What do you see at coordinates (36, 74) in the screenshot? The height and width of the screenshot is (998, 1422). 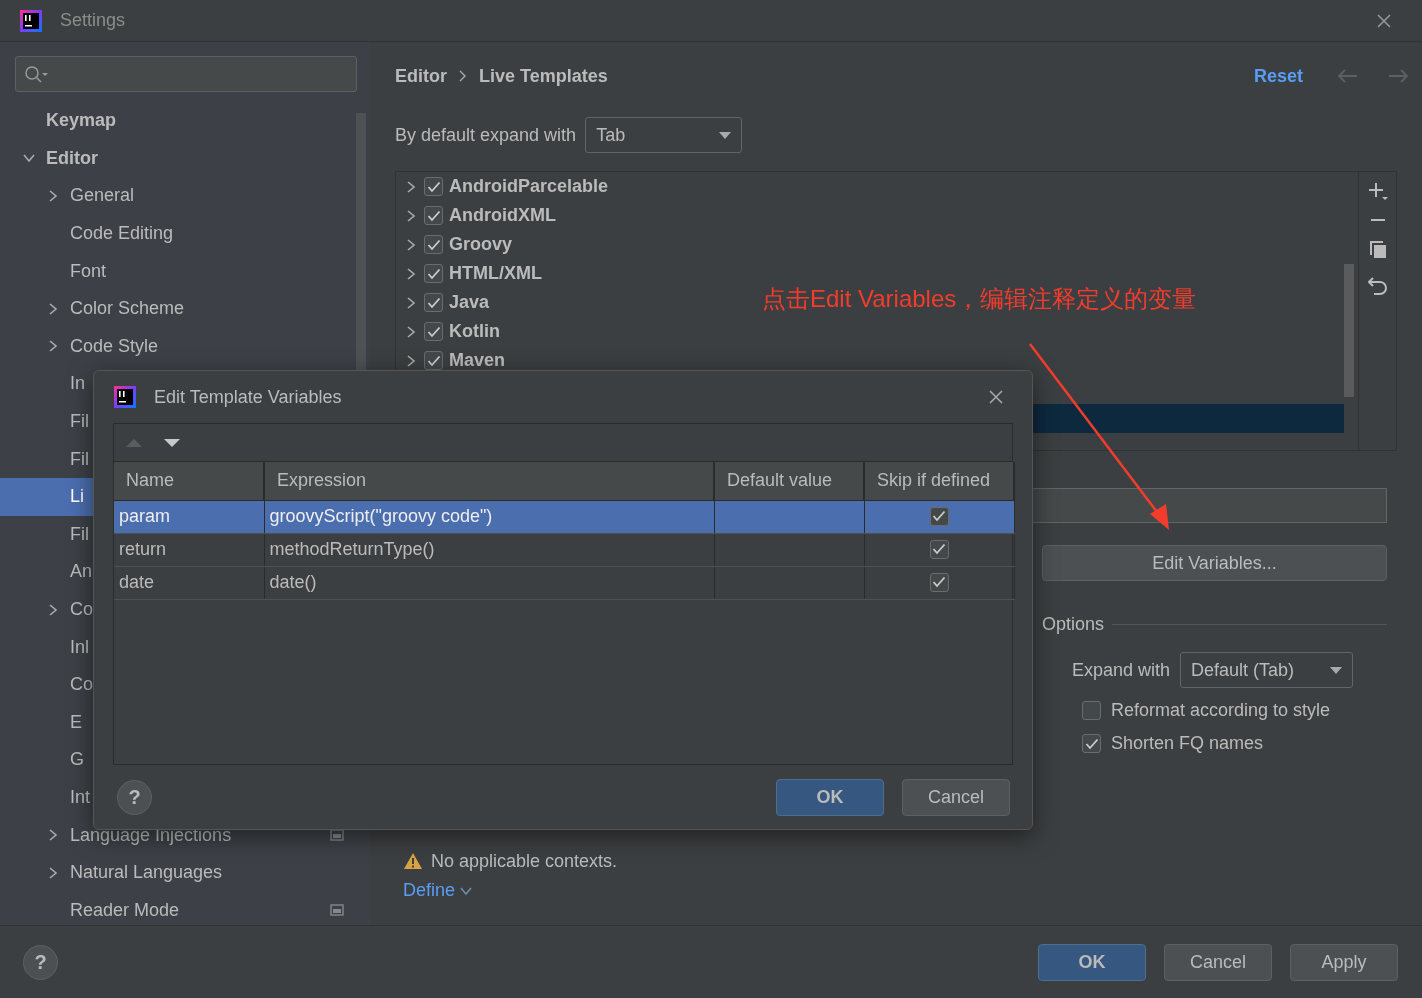 I see `search-icon` at bounding box center [36, 74].